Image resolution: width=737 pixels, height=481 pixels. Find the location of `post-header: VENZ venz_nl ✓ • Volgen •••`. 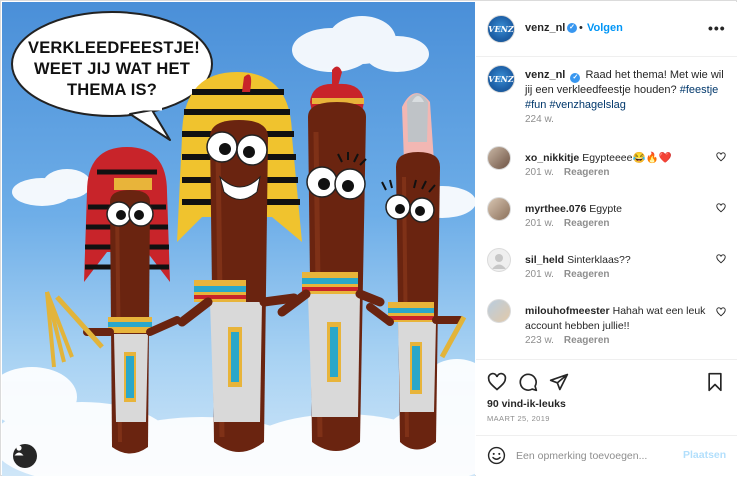

post-header: VENZ venz_nl ✓ • Volgen ••• is located at coordinates (606, 29).